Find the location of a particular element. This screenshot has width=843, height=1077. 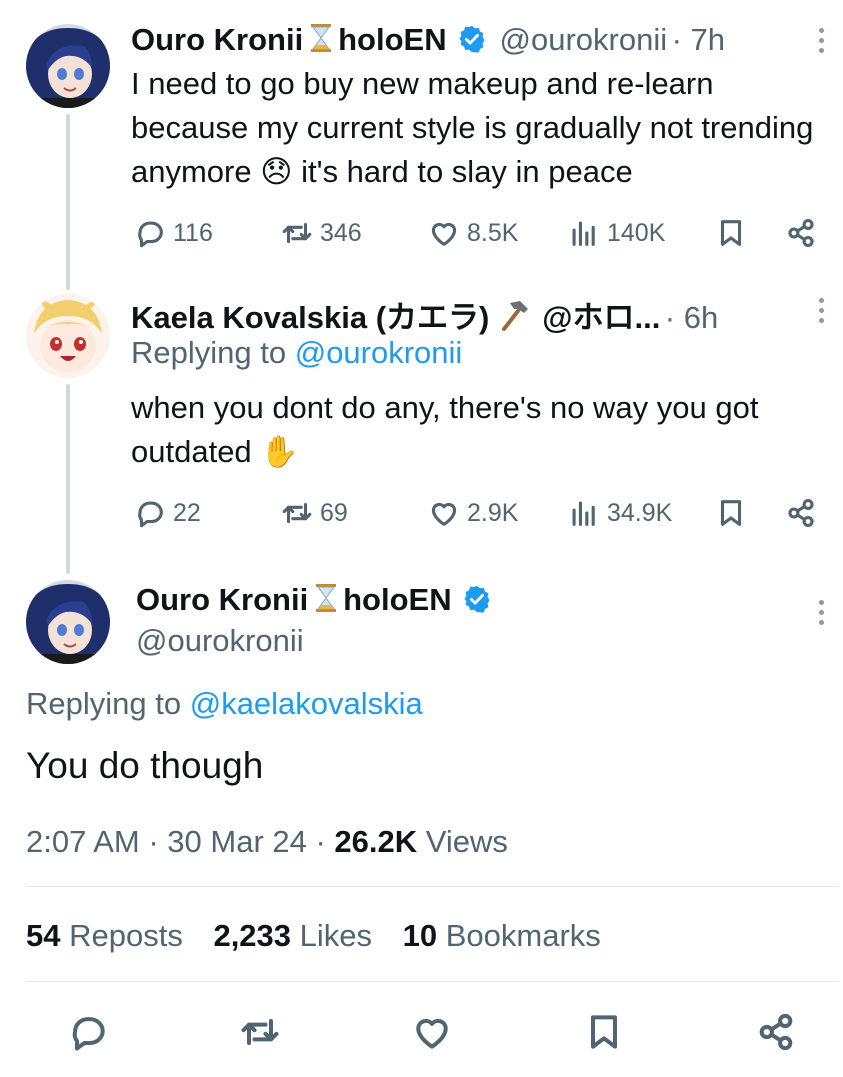

views-label: Views is located at coordinates (462, 841).